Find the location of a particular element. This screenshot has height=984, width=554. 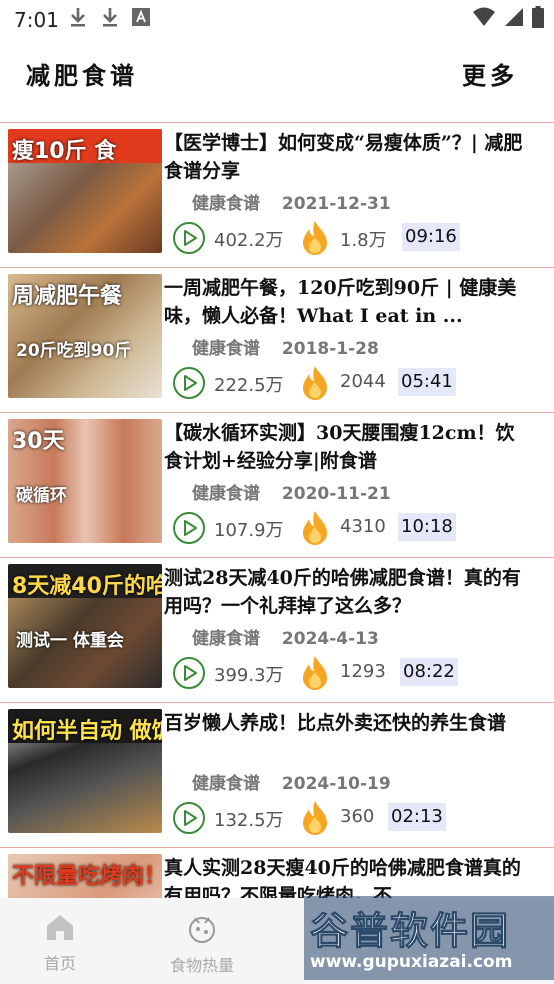

like-count: 360 is located at coordinates (357, 816).